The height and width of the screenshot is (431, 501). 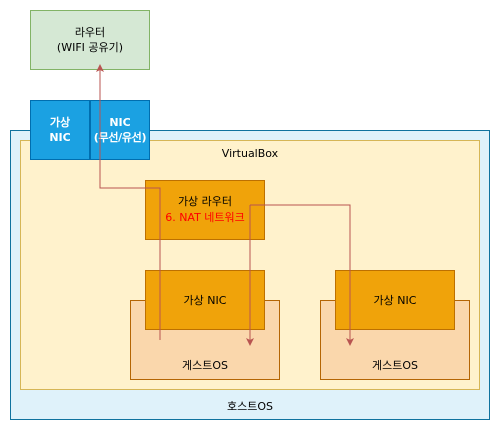 I want to click on virtual-router-box: 가상 라우터 6. NAT 네트워크, so click(x=205, y=210).